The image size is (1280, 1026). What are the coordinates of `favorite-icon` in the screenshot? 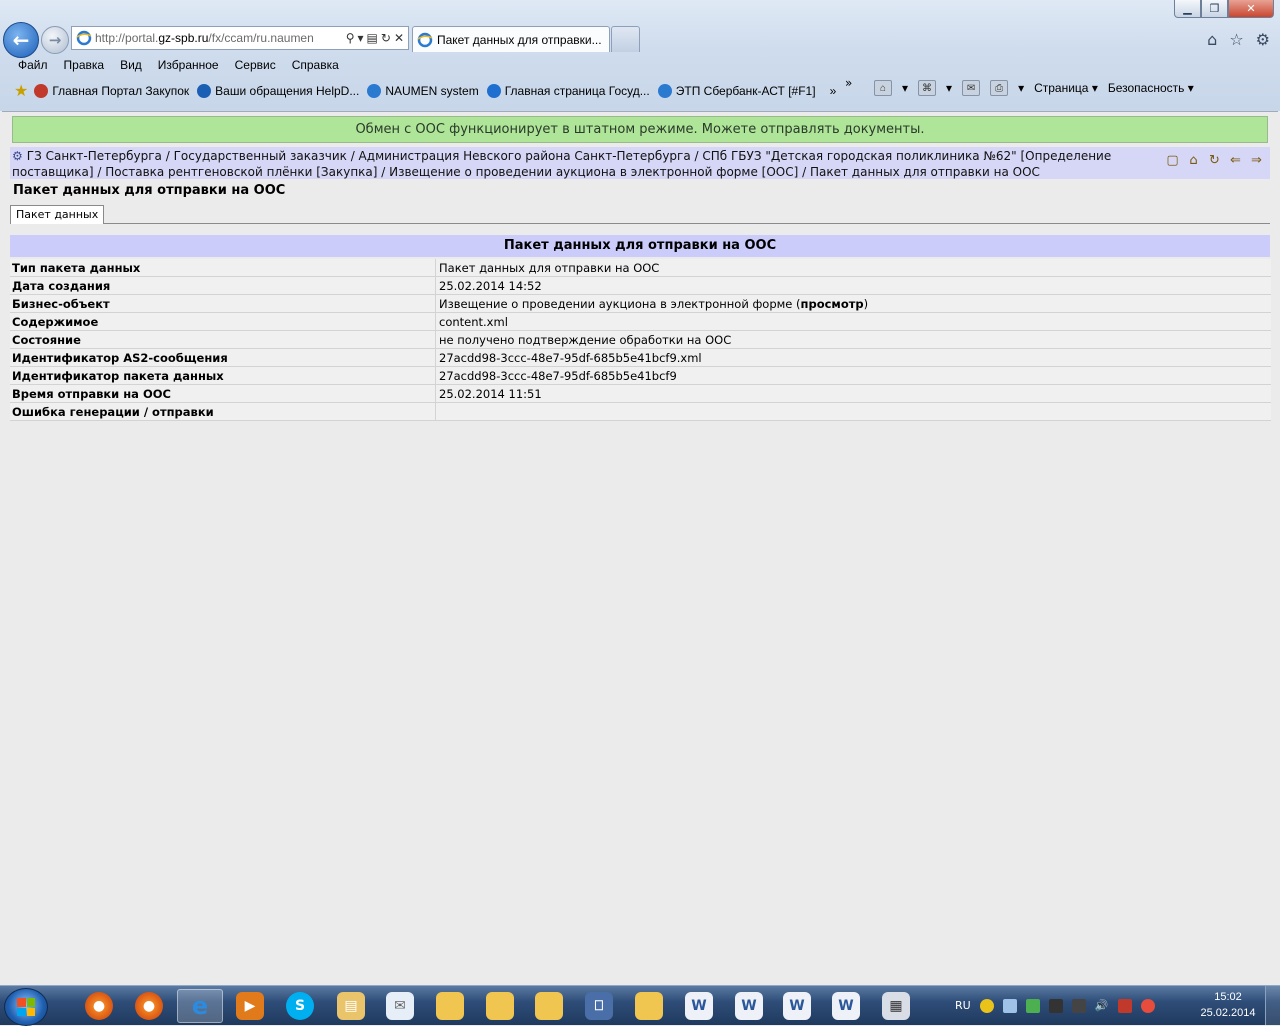 It's located at (374, 91).